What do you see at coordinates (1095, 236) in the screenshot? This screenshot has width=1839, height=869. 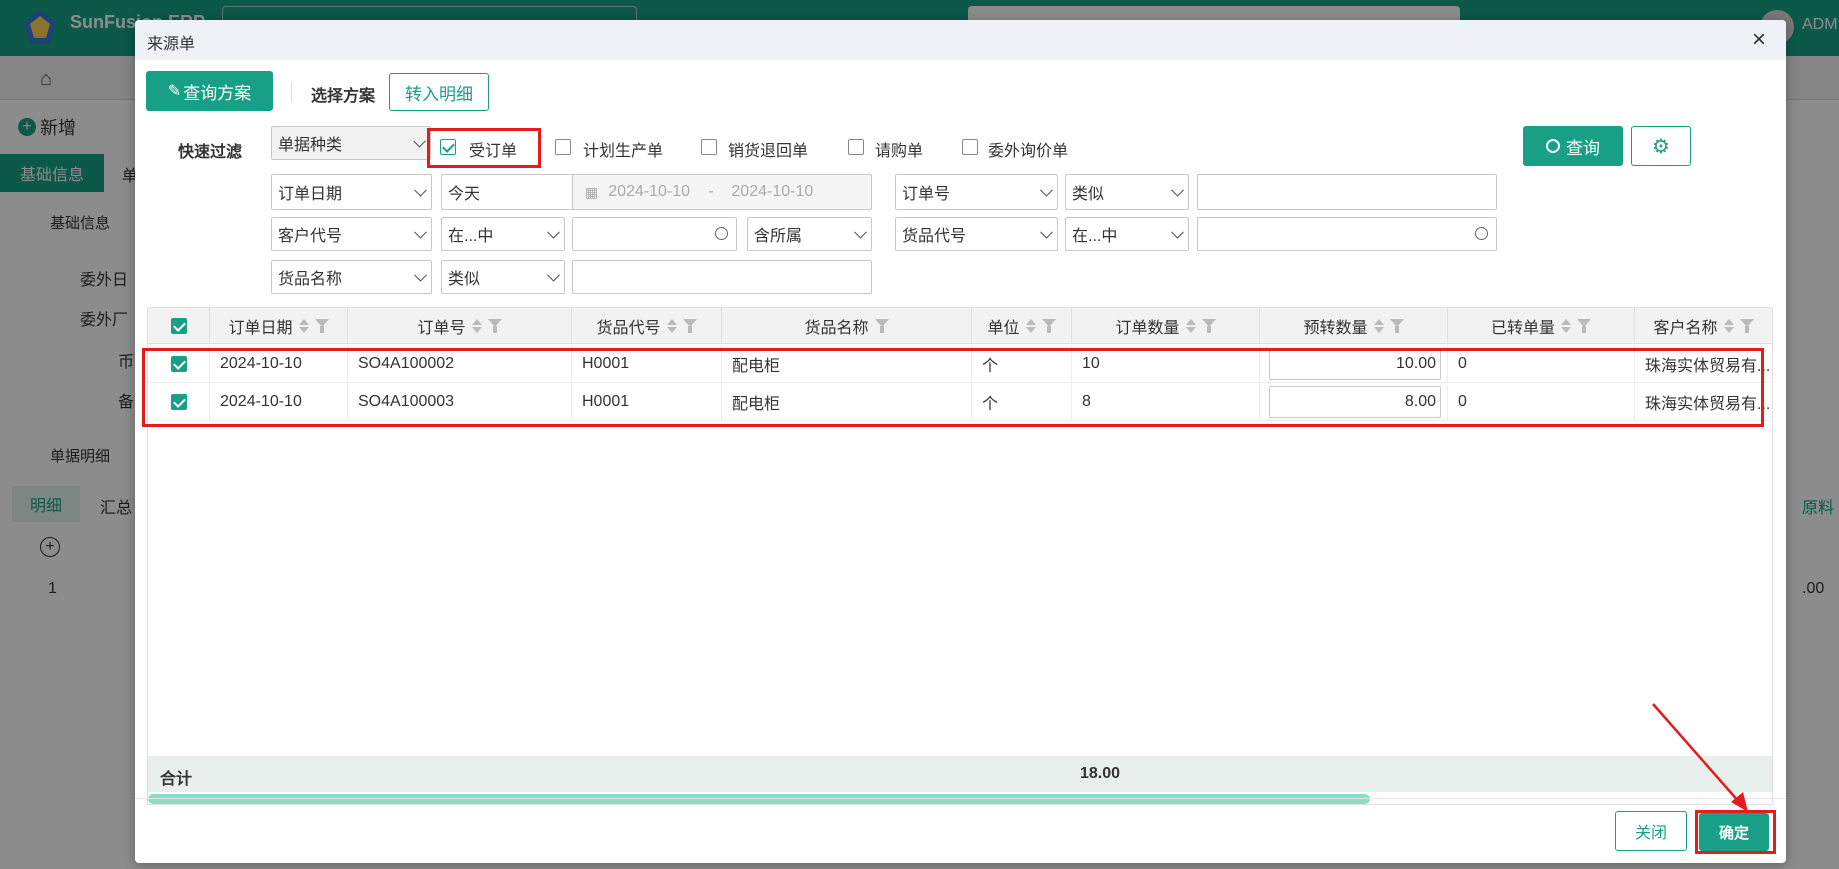 I see `filter-op-4-value: 在...中` at bounding box center [1095, 236].